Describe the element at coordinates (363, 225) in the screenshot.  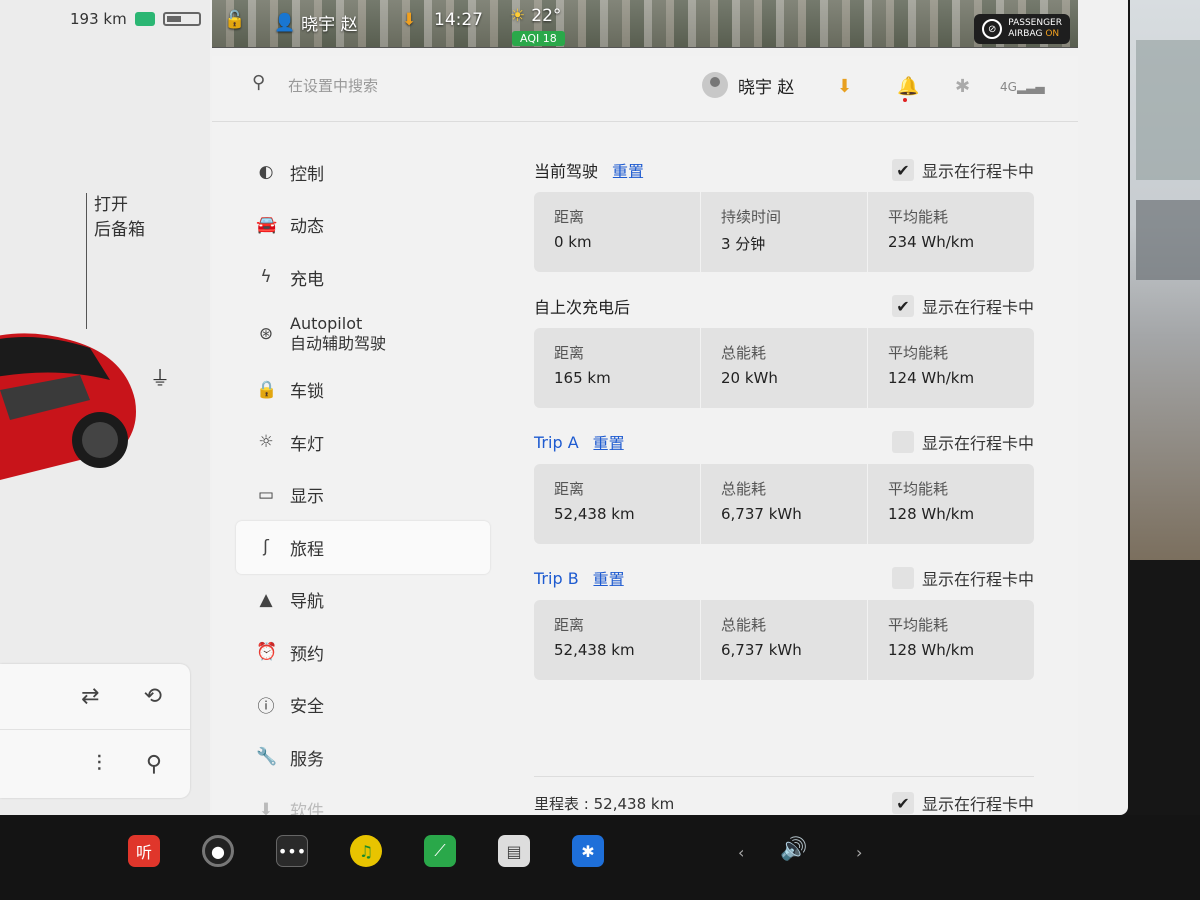
I see `nav-item-dynamics: 🚘 动态` at that location.